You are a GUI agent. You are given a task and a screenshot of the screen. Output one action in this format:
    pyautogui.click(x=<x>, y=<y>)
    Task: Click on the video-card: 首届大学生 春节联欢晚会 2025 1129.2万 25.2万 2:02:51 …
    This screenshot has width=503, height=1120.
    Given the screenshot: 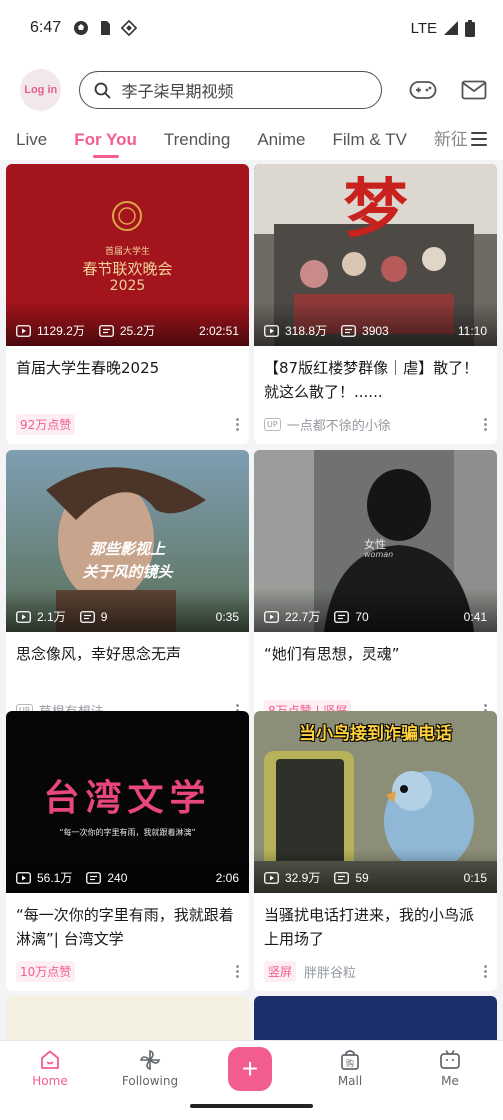 What is the action you would take?
    pyautogui.click(x=127, y=304)
    